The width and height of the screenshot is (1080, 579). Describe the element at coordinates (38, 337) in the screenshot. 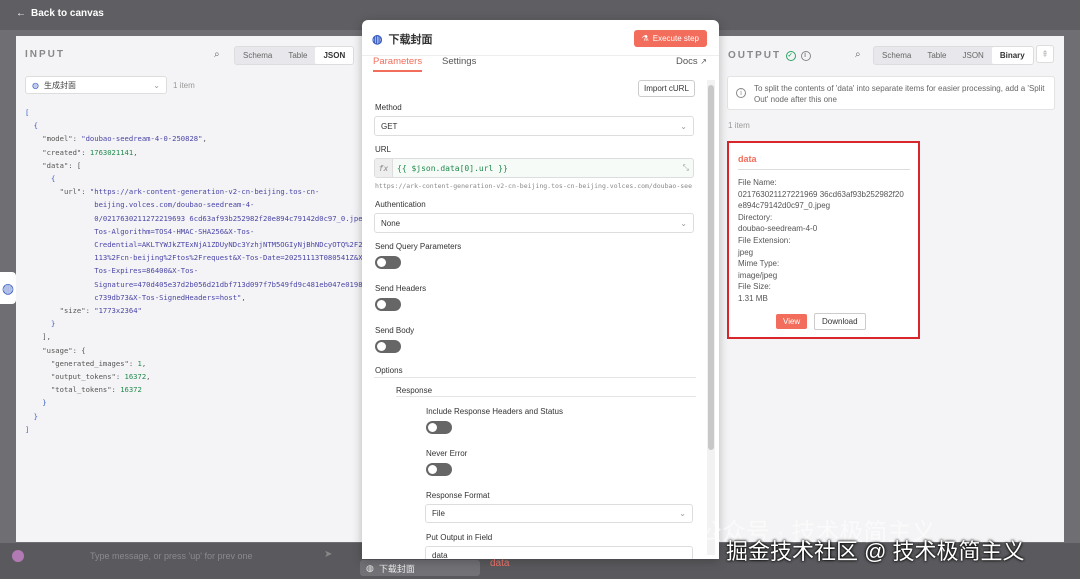

I see `json-token: ],` at that location.